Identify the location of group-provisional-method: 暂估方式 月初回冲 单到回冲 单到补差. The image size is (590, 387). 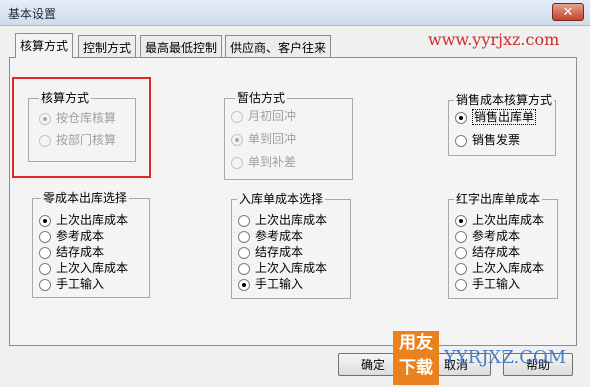
(288, 135).